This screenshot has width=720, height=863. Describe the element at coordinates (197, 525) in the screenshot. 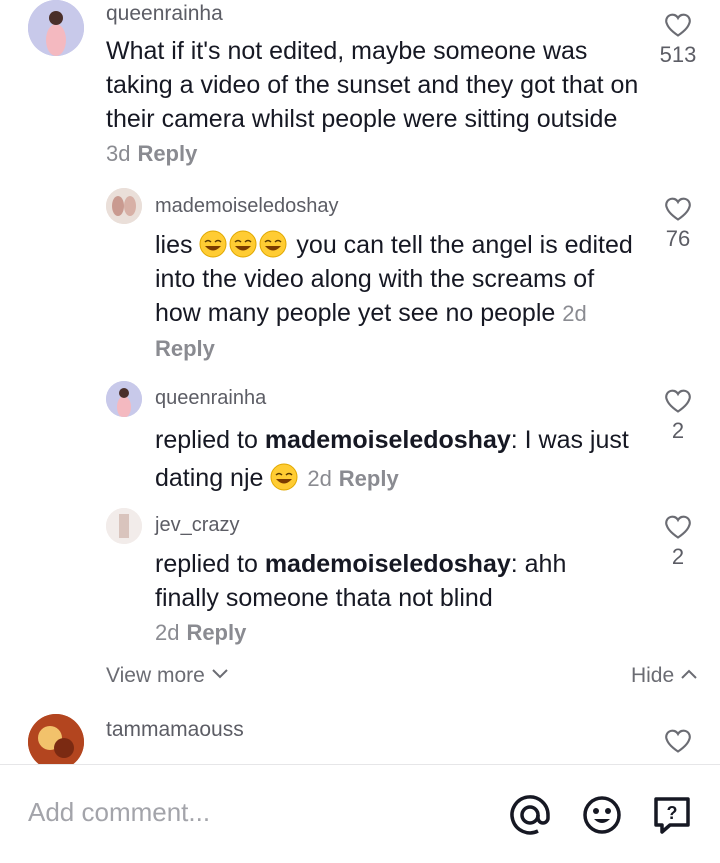

I see `username: jev_crazy` at that location.